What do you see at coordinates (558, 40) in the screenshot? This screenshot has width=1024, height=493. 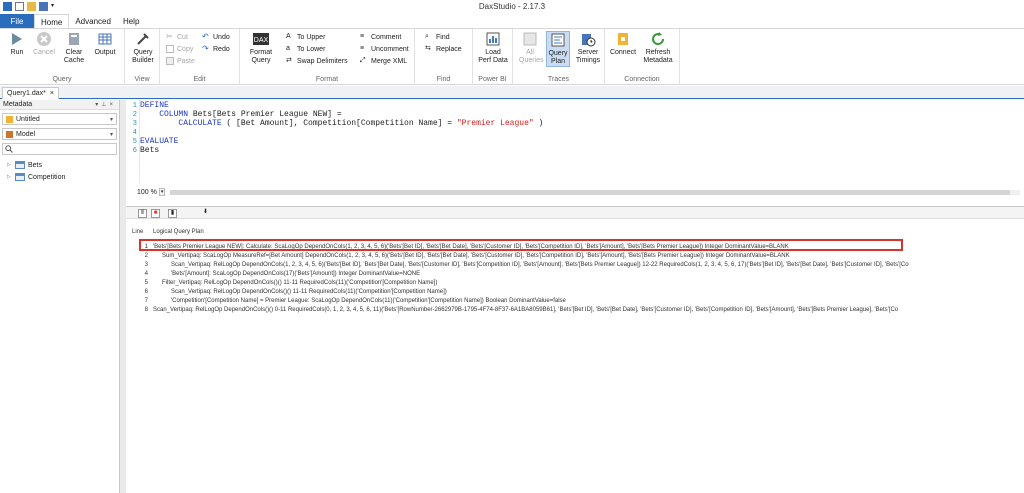 I see `query-plan-icon` at bounding box center [558, 40].